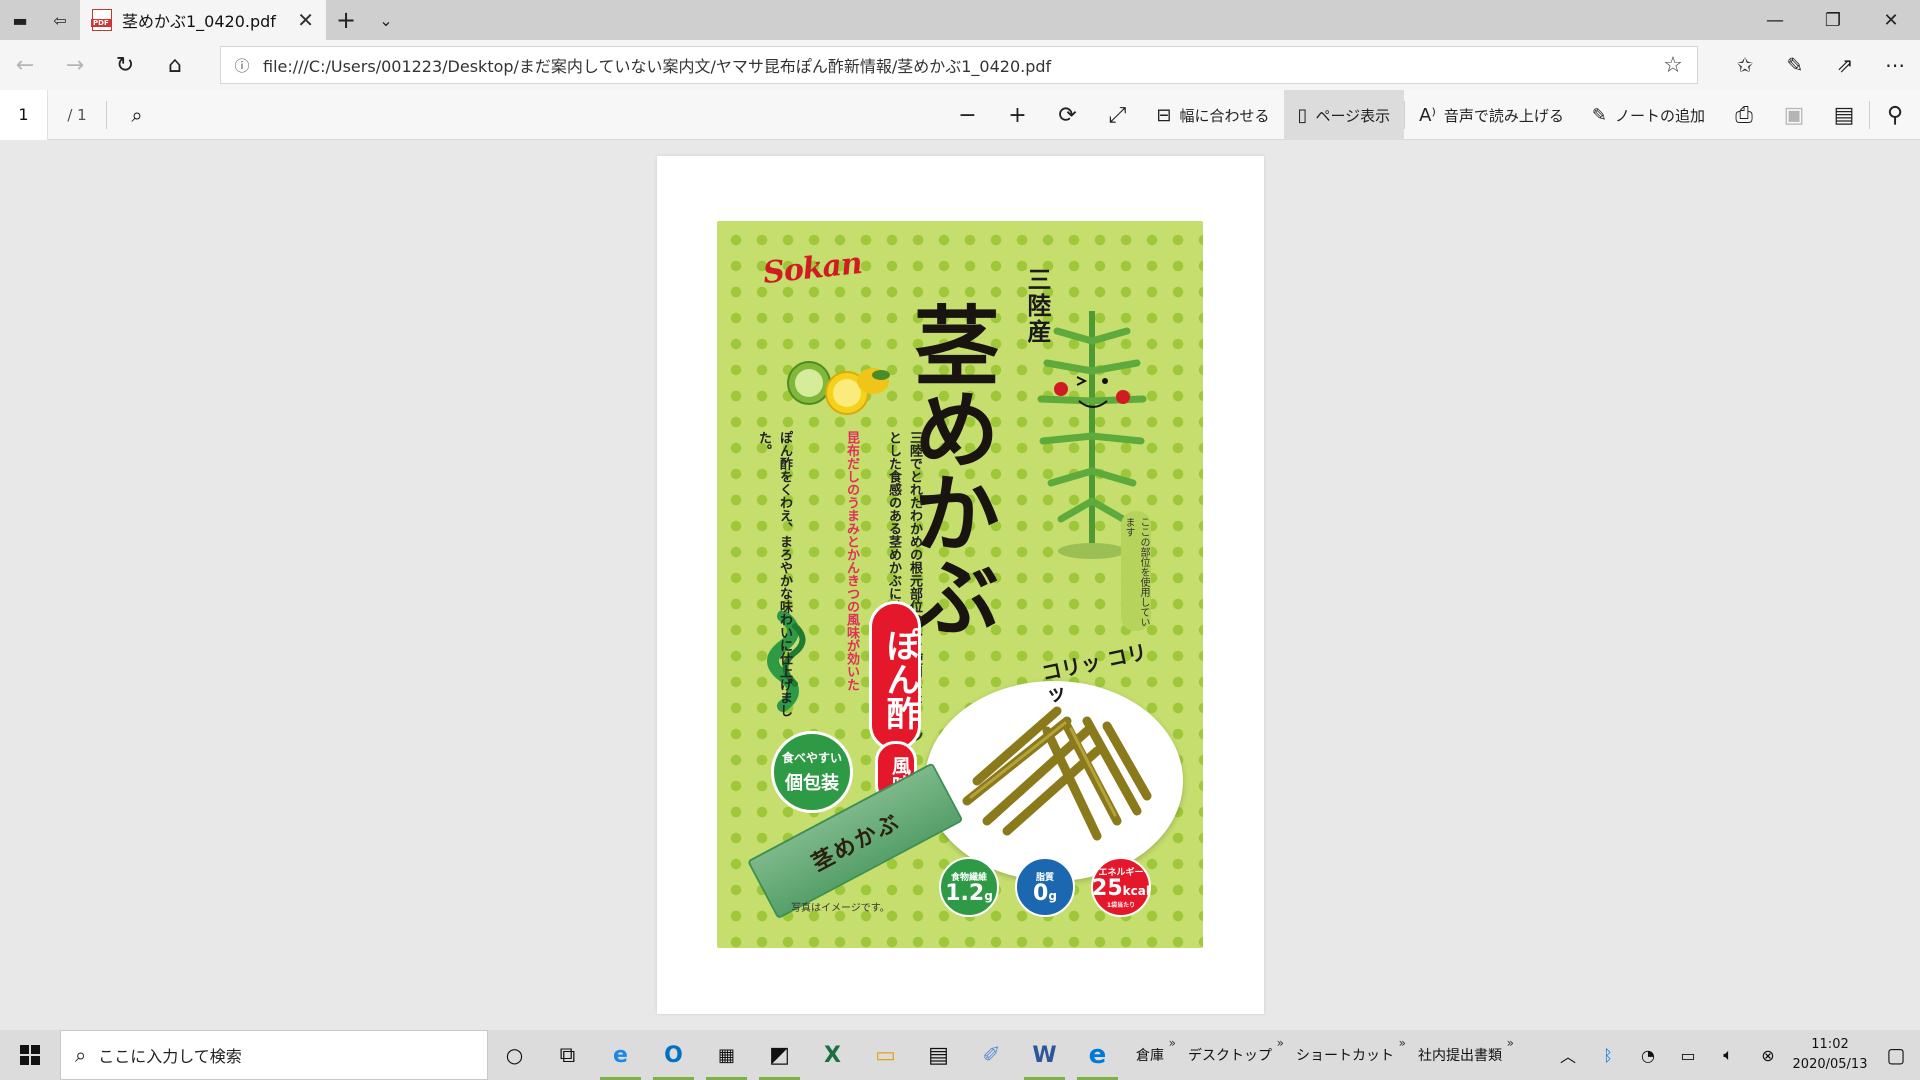  I want to click on tab-preview-chevron-icon: ⌄, so click(386, 20).